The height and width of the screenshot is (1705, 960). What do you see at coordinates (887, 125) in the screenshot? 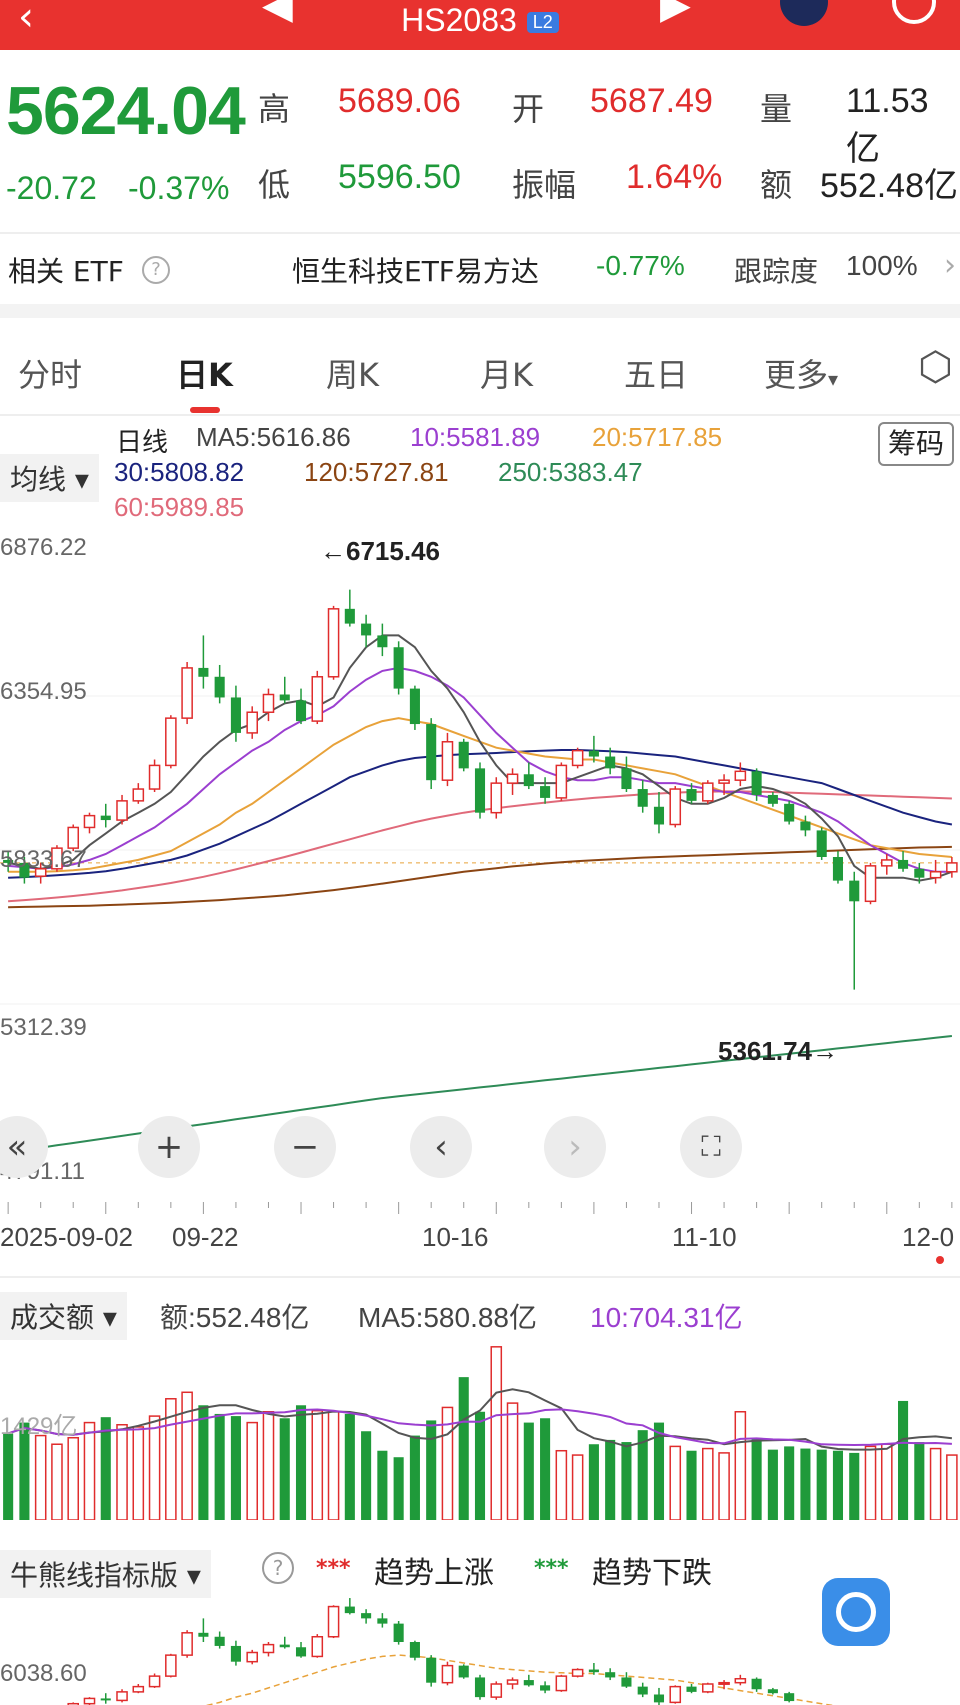
I see `volume-value: 11.53亿` at bounding box center [887, 125].